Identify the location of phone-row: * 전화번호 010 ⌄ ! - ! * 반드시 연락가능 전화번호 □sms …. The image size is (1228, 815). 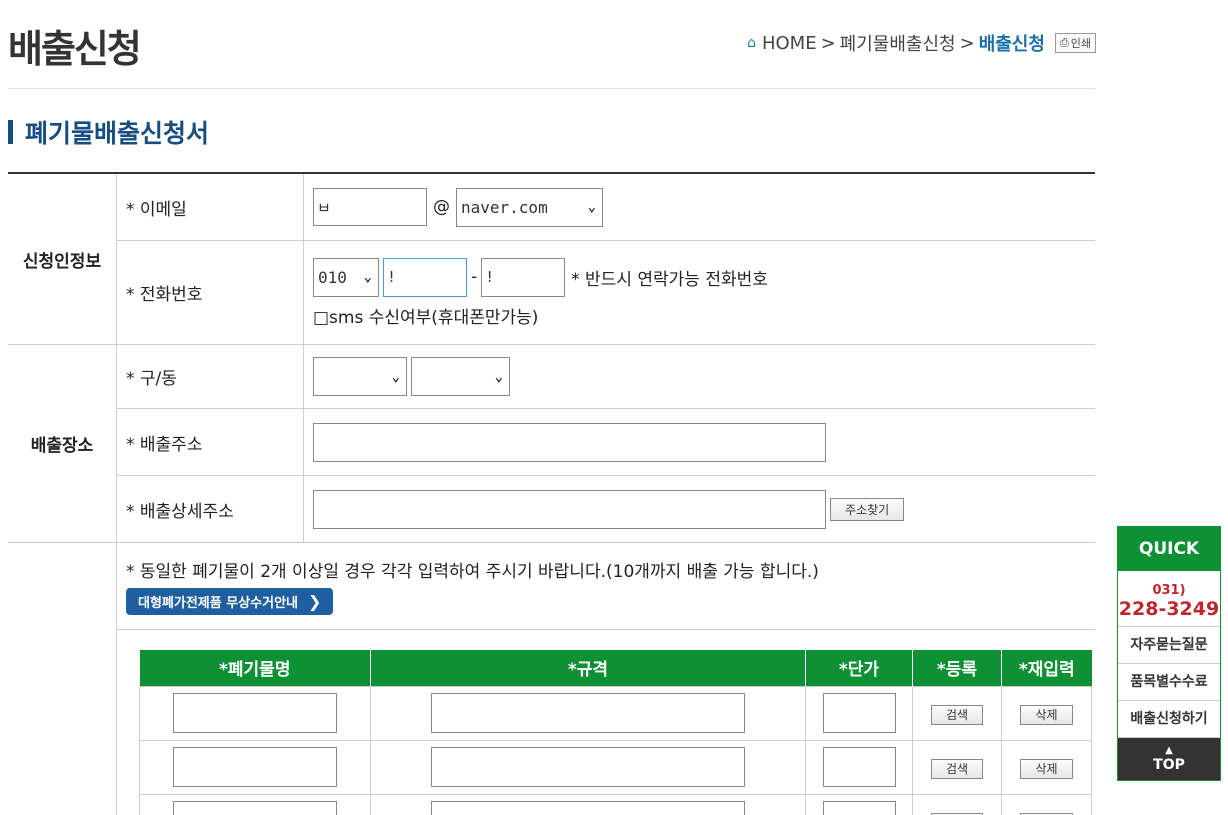
(606, 292).